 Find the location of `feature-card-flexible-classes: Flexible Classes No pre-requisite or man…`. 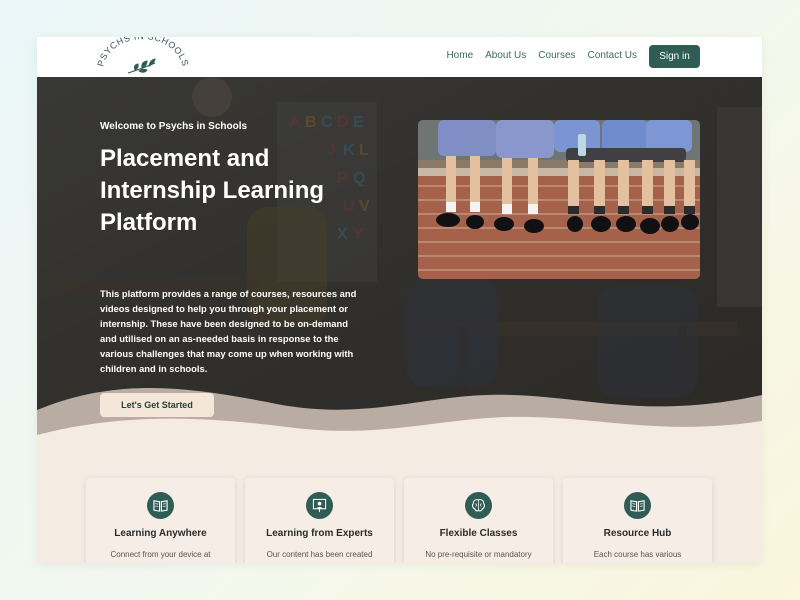

feature-card-flexible-classes: Flexible Classes No pre-requisite or man… is located at coordinates (478, 520).